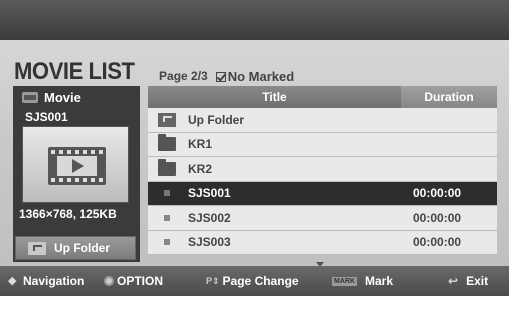 The width and height of the screenshot is (509, 311). What do you see at coordinates (200, 144) in the screenshot?
I see `row-title: KR1` at bounding box center [200, 144].